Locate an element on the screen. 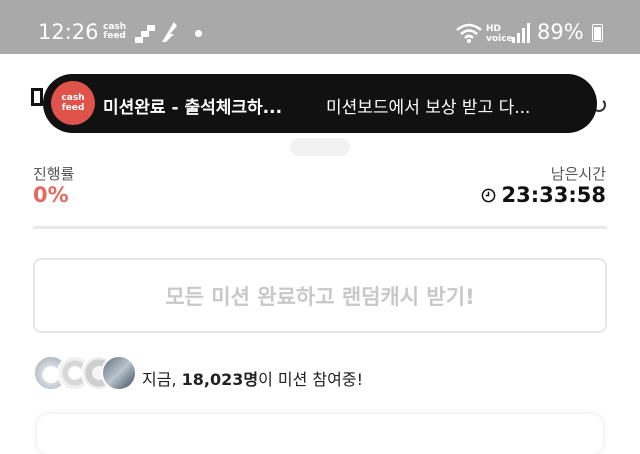 This screenshot has height=454, width=640. random-cash-reward-button: 모든 미션 완료하고 랜덤캐시 받기! is located at coordinates (320, 295).